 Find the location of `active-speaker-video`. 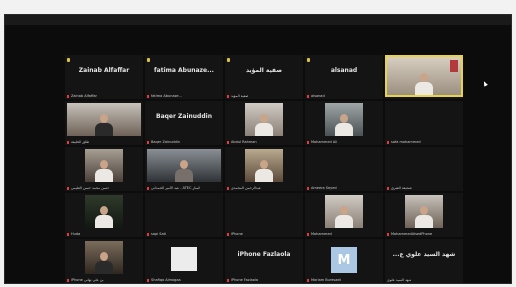

active-speaker-video is located at coordinates (424, 76).